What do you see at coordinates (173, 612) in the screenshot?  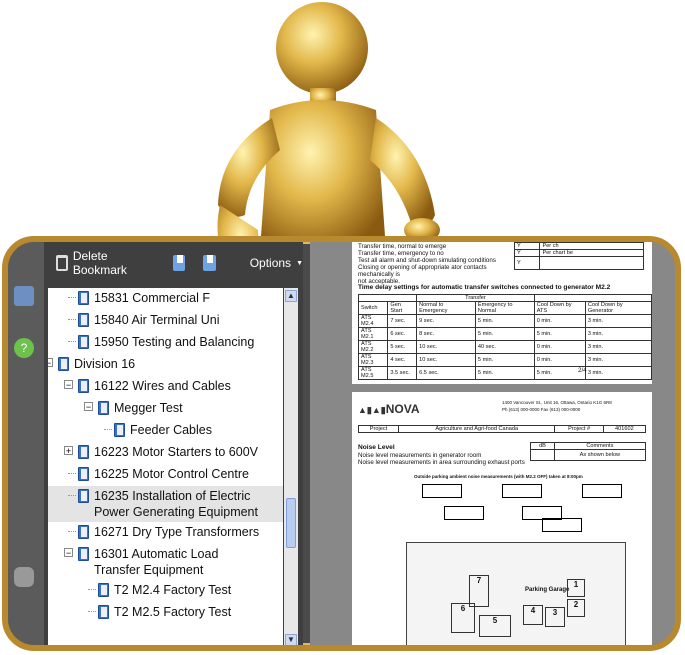 I see `bookmark-label: T2 M2.5 Factory Test` at bounding box center [173, 612].